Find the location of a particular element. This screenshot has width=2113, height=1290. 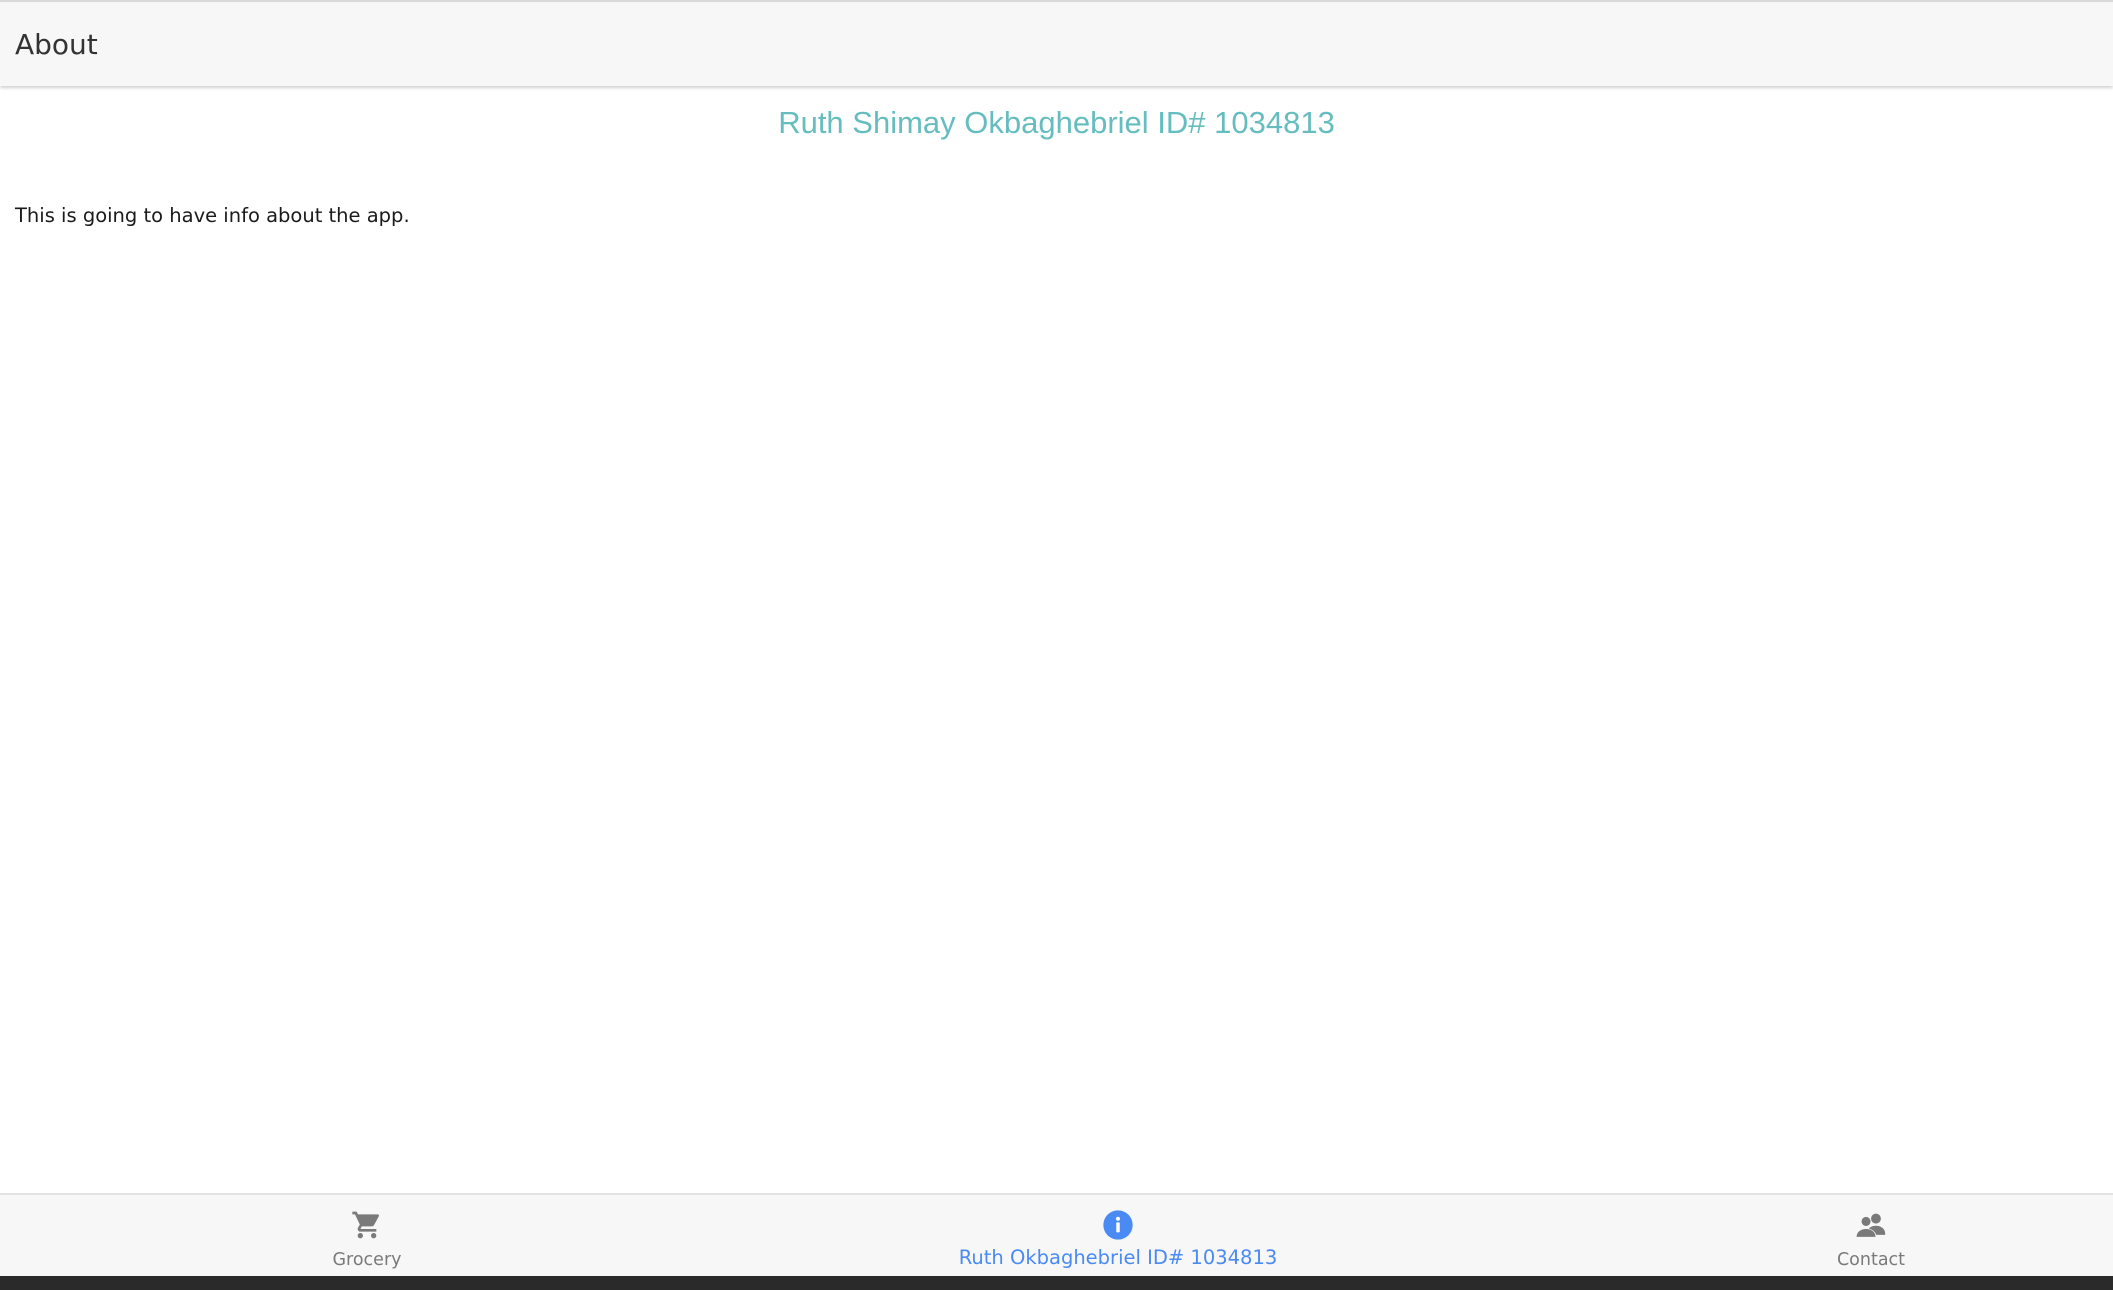

info-icon is located at coordinates (1118, 1225).